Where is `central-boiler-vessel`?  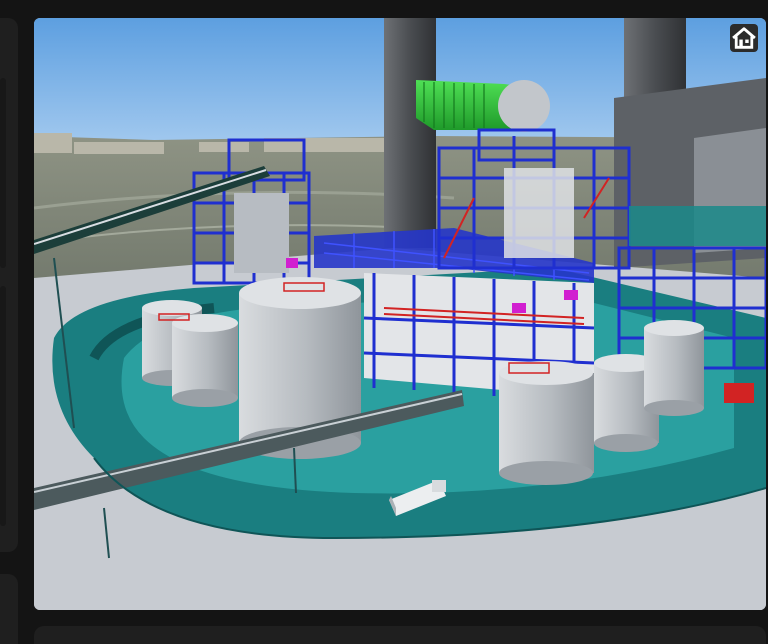 central-boiler-vessel is located at coordinates (539, 213).